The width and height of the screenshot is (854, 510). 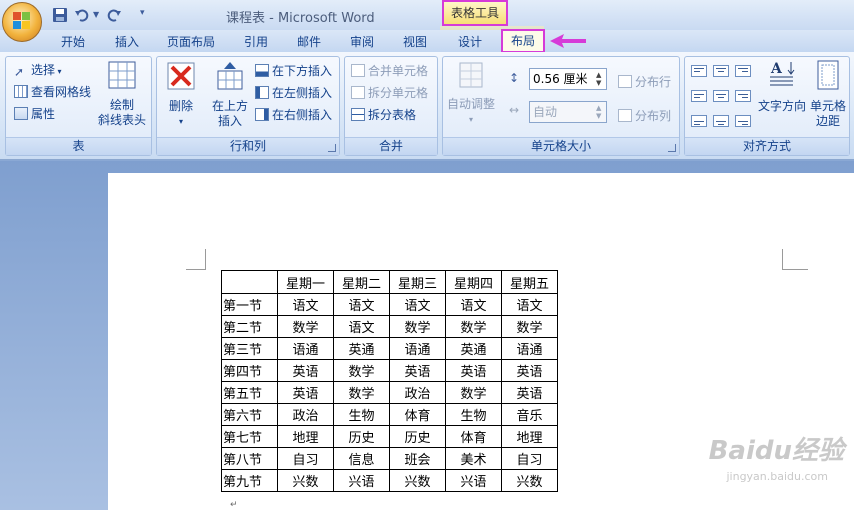 I want to click on column-width-input: 自动 ▲ ▼, so click(x=568, y=112).